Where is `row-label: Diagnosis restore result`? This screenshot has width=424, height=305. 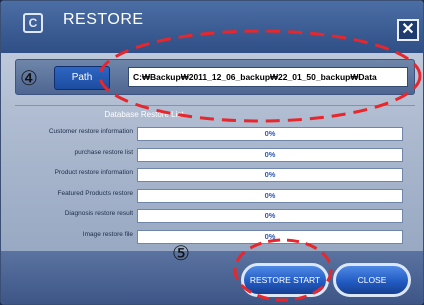
row-label: Diagnosis restore result is located at coordinates (98, 213).